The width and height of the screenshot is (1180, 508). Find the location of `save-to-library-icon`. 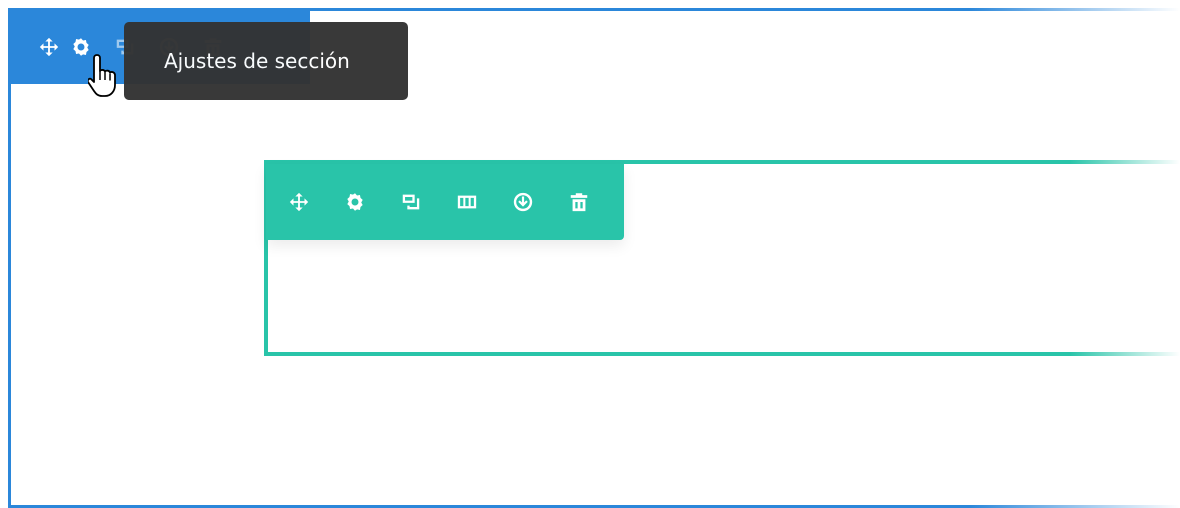

save-to-library-icon is located at coordinates (523, 202).